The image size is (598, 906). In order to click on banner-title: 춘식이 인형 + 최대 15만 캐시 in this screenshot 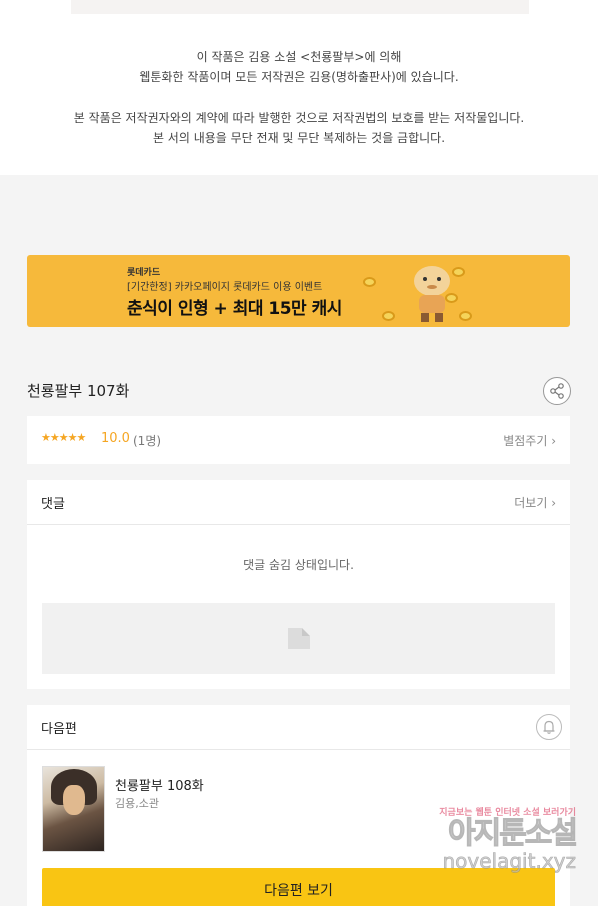, I will do `click(234, 309)`.